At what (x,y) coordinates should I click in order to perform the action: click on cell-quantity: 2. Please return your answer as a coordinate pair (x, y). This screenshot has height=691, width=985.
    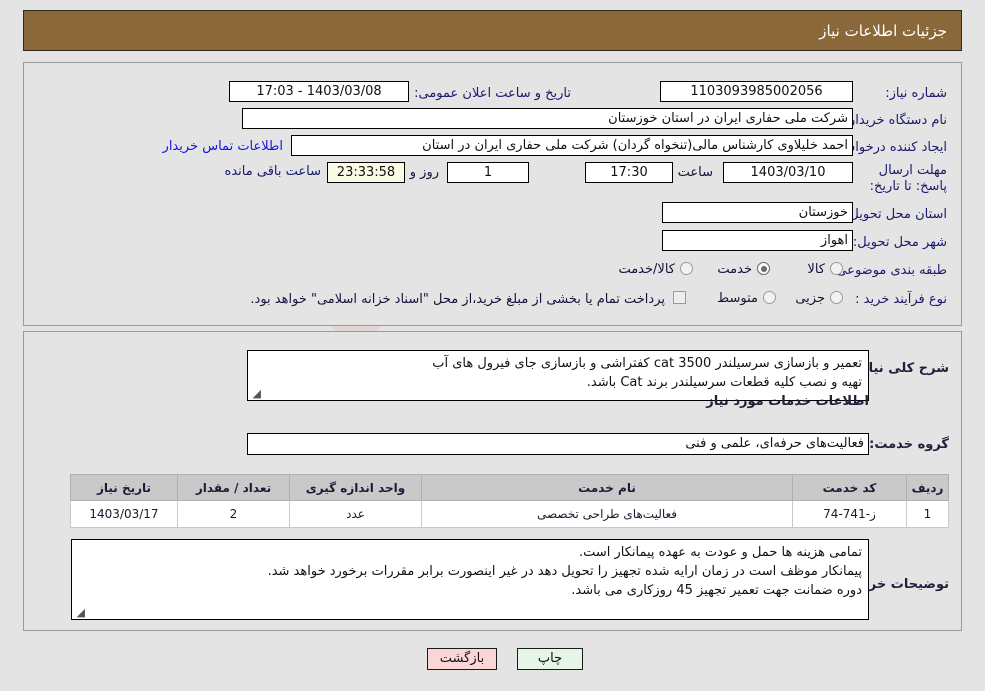
    Looking at the image, I should click on (233, 514).